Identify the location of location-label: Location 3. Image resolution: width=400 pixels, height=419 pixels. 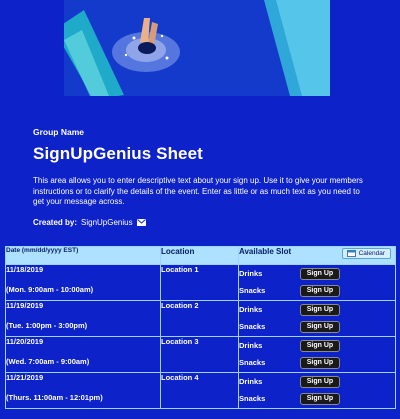
(180, 341).